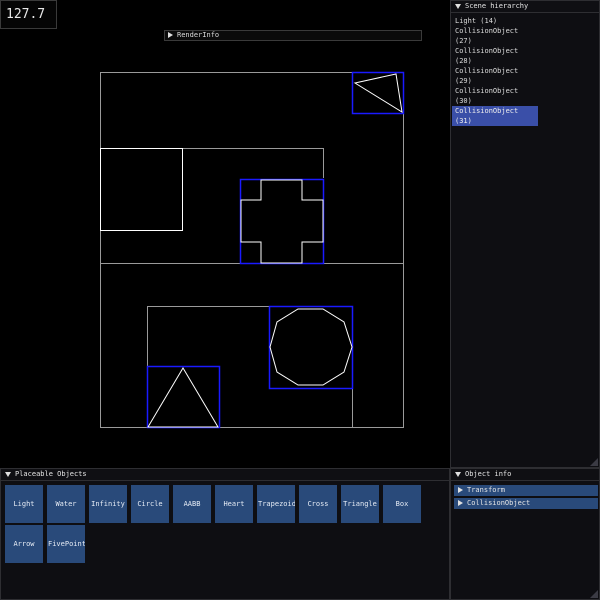 This screenshot has height=600, width=600. I want to click on triangle-object-top, so click(378, 93).